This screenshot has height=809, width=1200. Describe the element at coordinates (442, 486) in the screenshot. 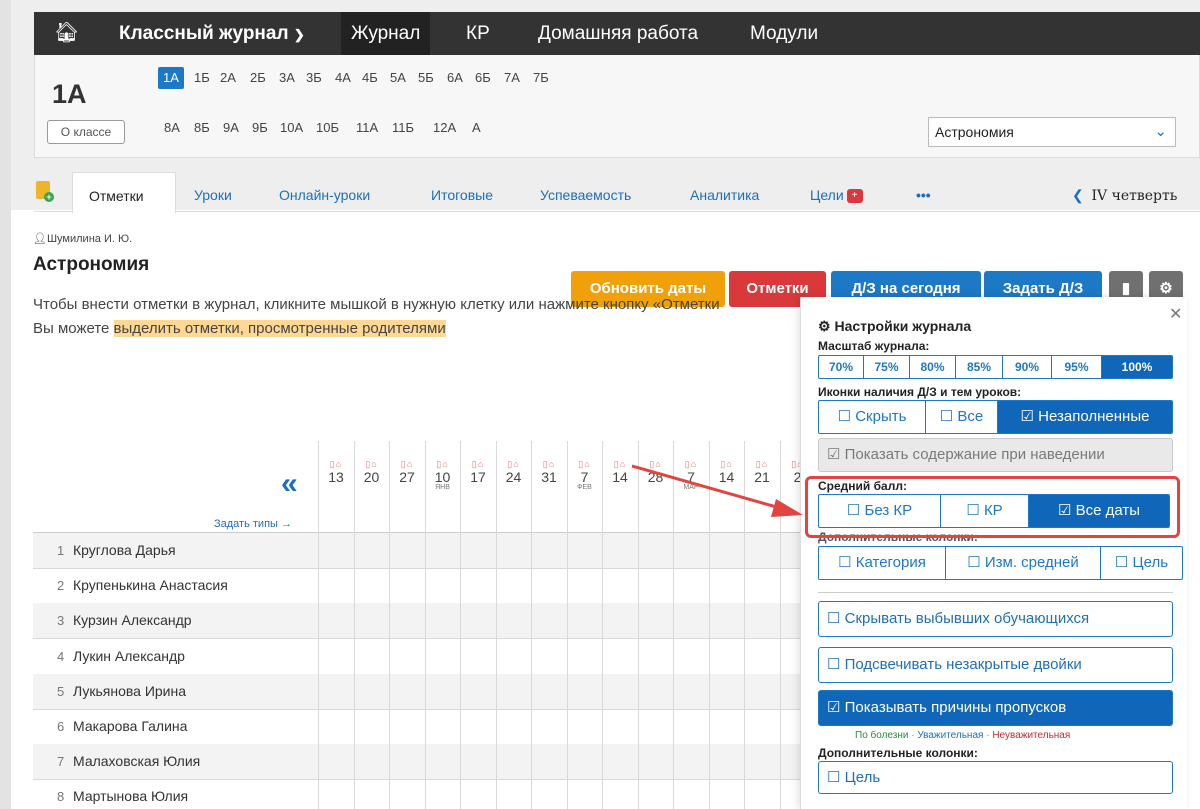

I see `date-column-header: ▯⌂ 10 ЯНВ` at that location.